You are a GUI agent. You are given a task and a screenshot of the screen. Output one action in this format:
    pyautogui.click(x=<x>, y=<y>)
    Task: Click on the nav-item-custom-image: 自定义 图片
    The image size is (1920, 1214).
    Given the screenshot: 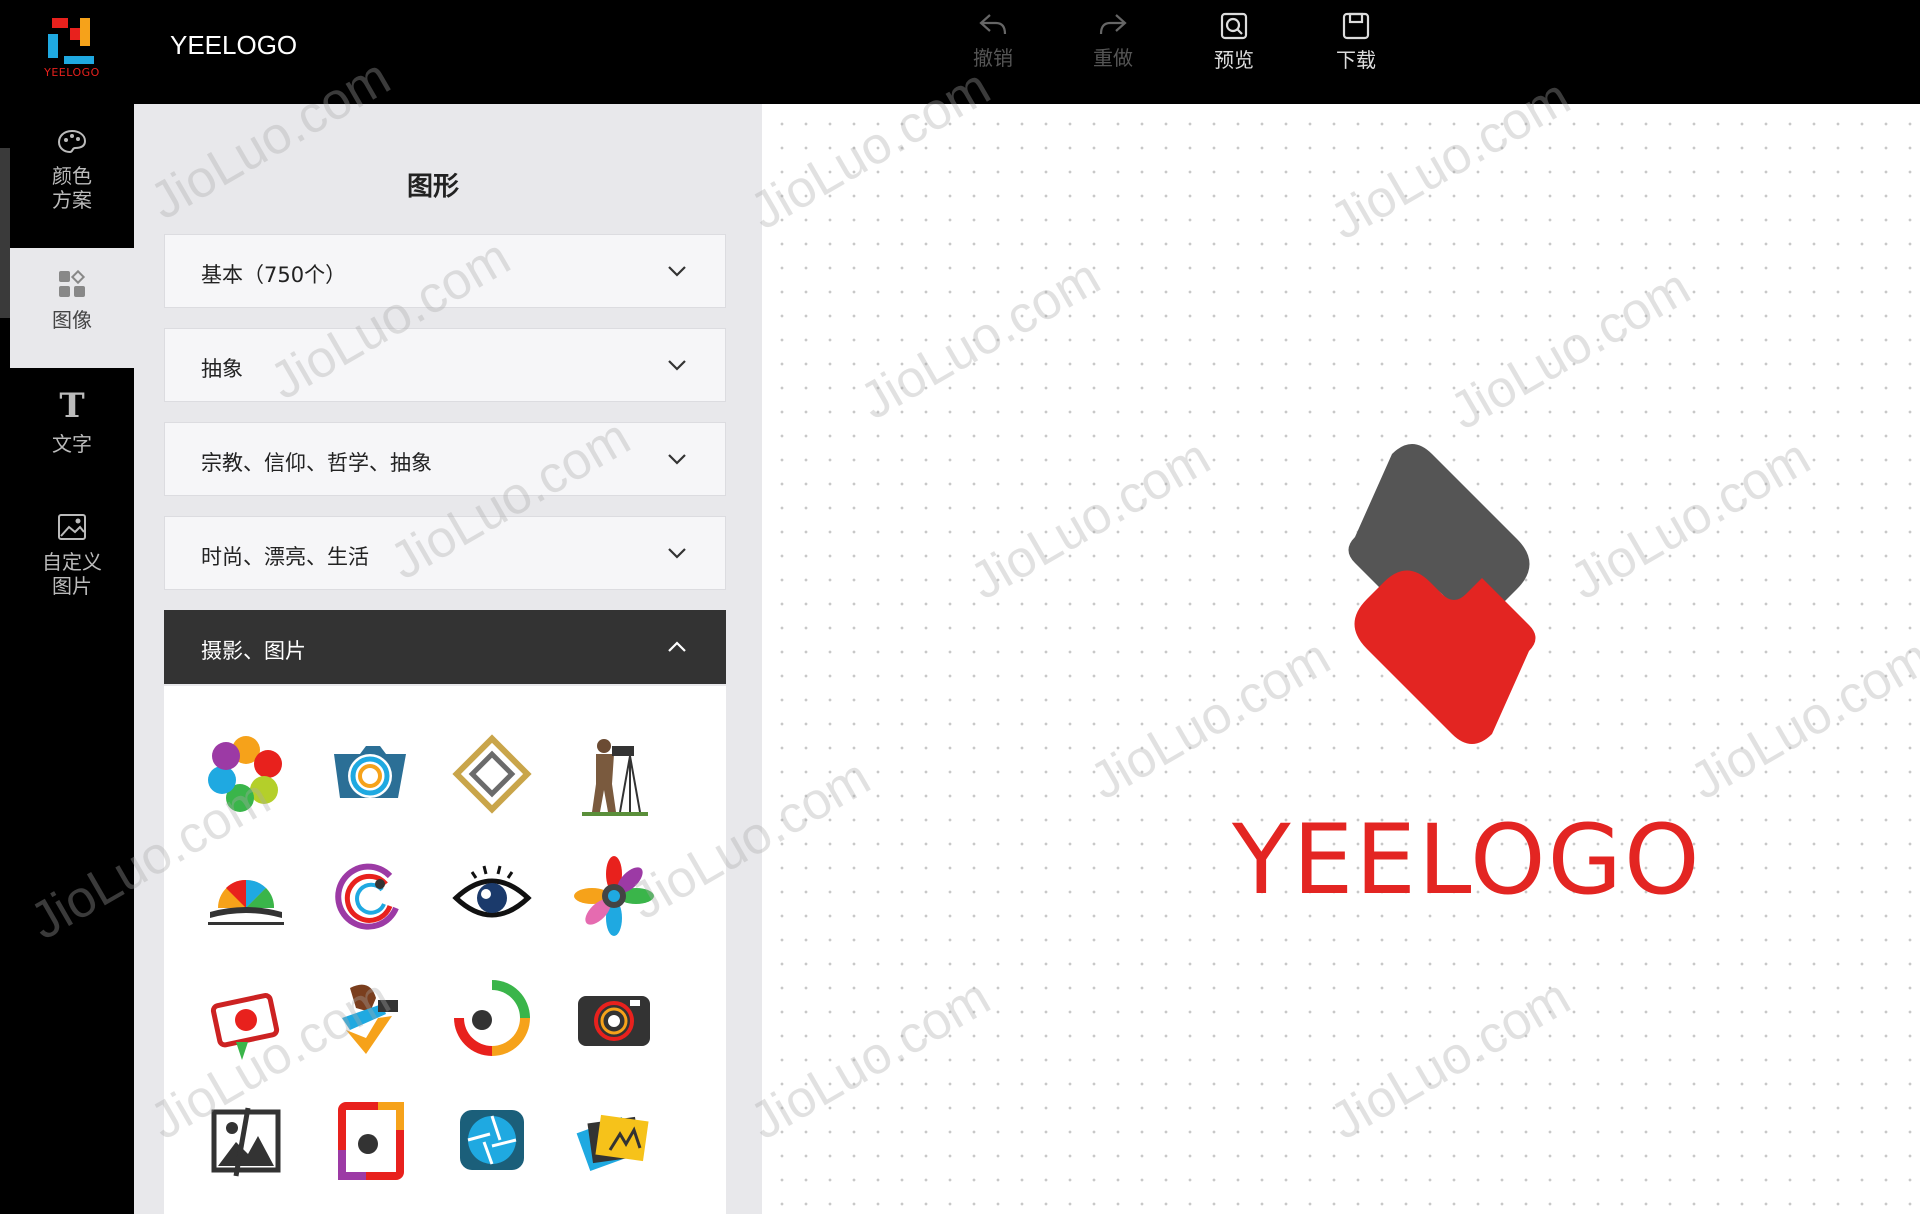 What is the action you would take?
    pyautogui.click(x=72, y=572)
    